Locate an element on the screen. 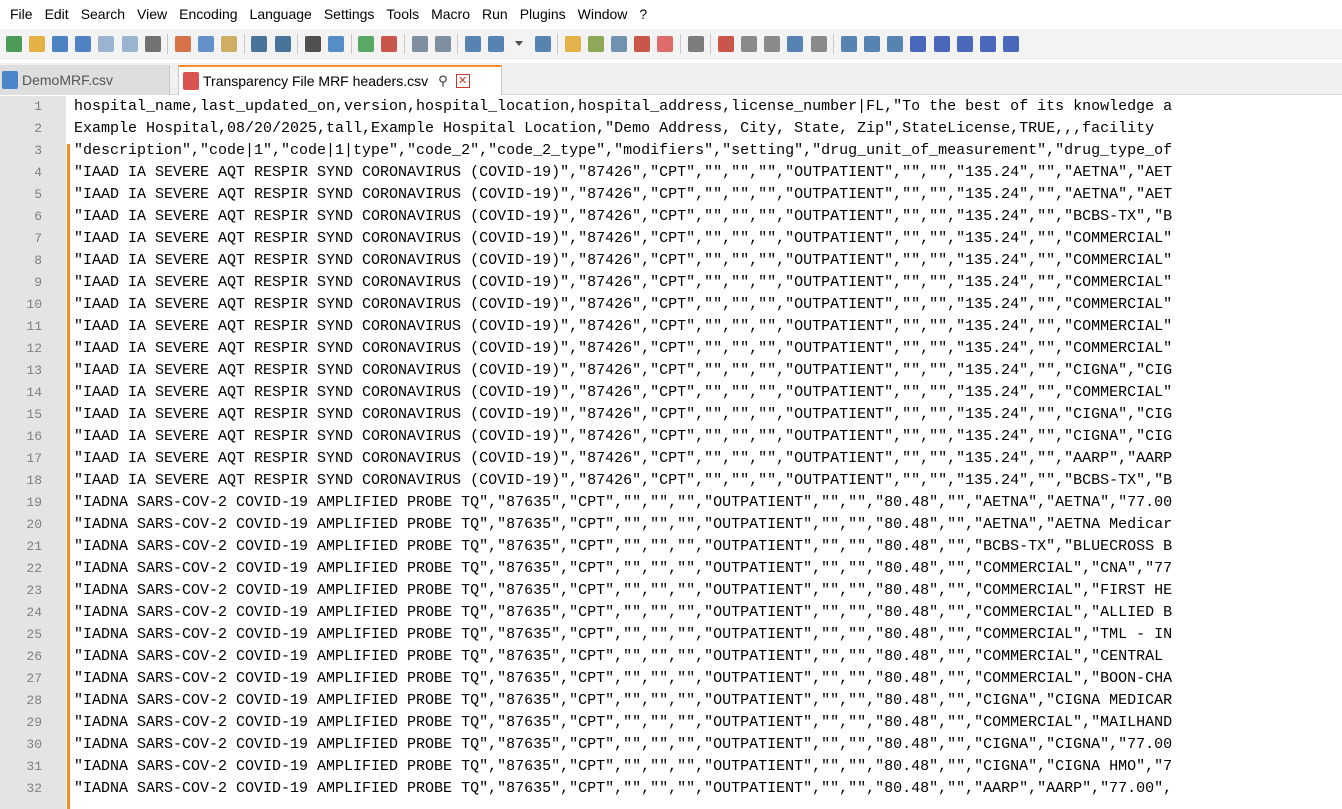 The height and width of the screenshot is (809, 1342). new-file-button is located at coordinates (14, 44).